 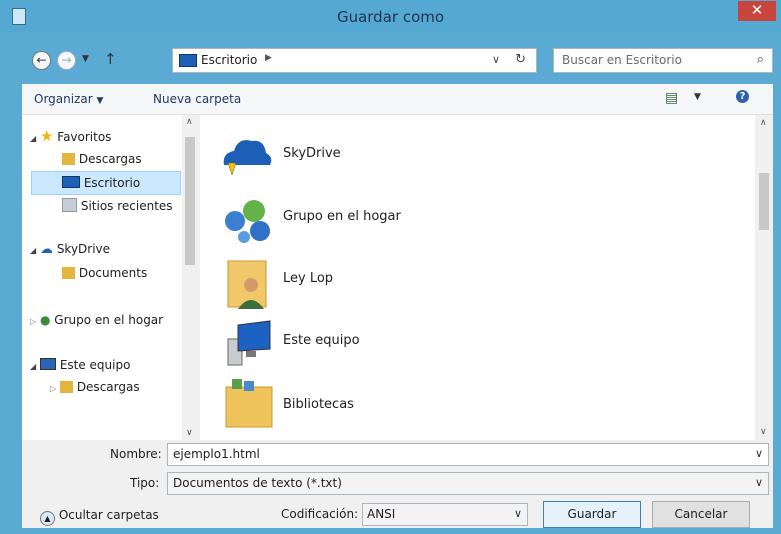 I want to click on nav-item-favorites: ◢ ★ Favoritos, so click(x=70, y=136).